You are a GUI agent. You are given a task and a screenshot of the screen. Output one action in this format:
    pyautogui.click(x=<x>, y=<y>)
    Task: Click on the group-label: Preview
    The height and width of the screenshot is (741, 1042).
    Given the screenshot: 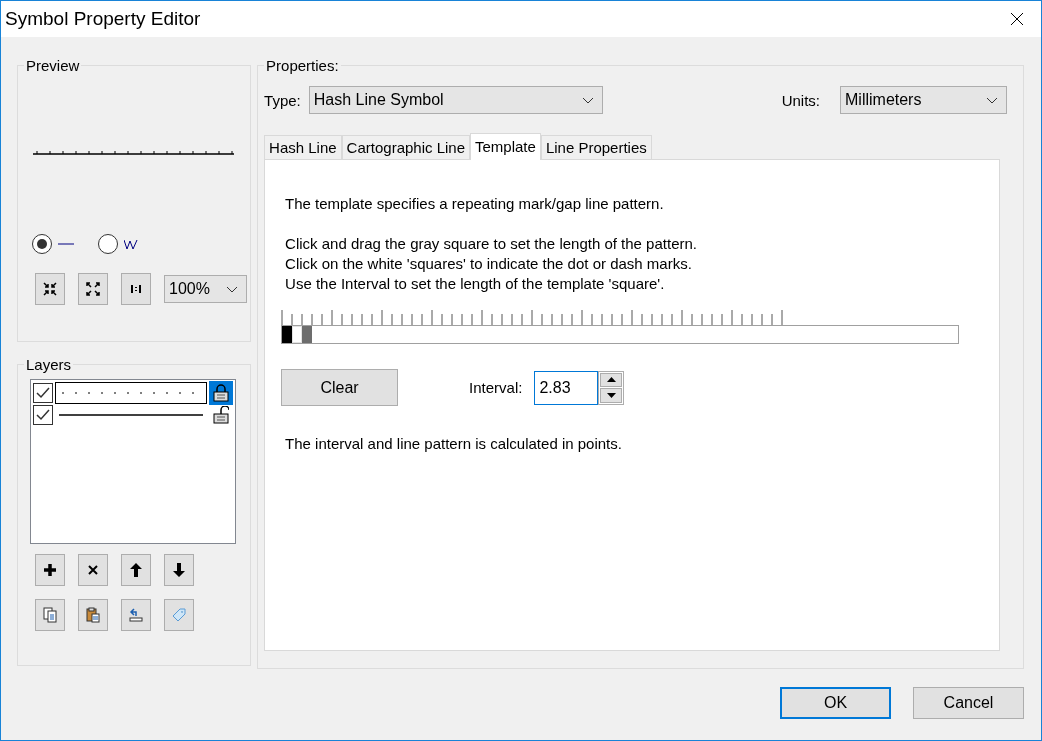 What is the action you would take?
    pyautogui.click(x=53, y=65)
    